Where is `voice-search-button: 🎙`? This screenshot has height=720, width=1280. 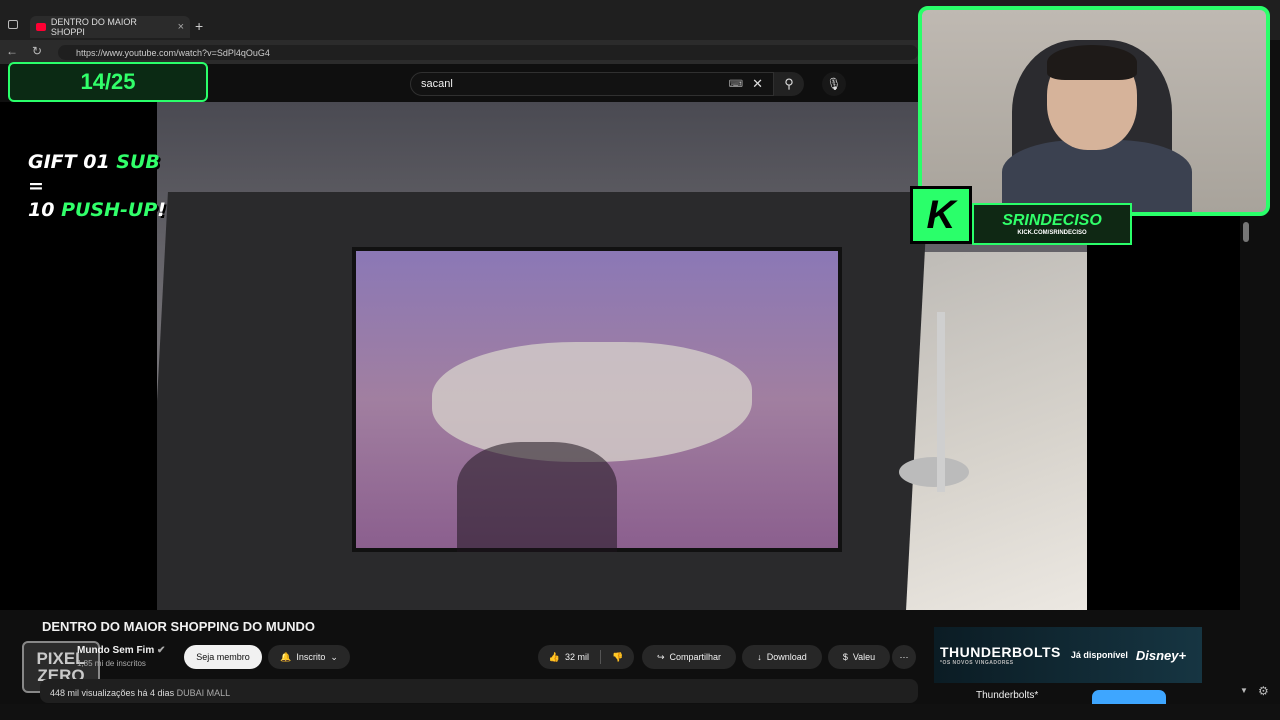 voice-search-button: 🎙 is located at coordinates (834, 84).